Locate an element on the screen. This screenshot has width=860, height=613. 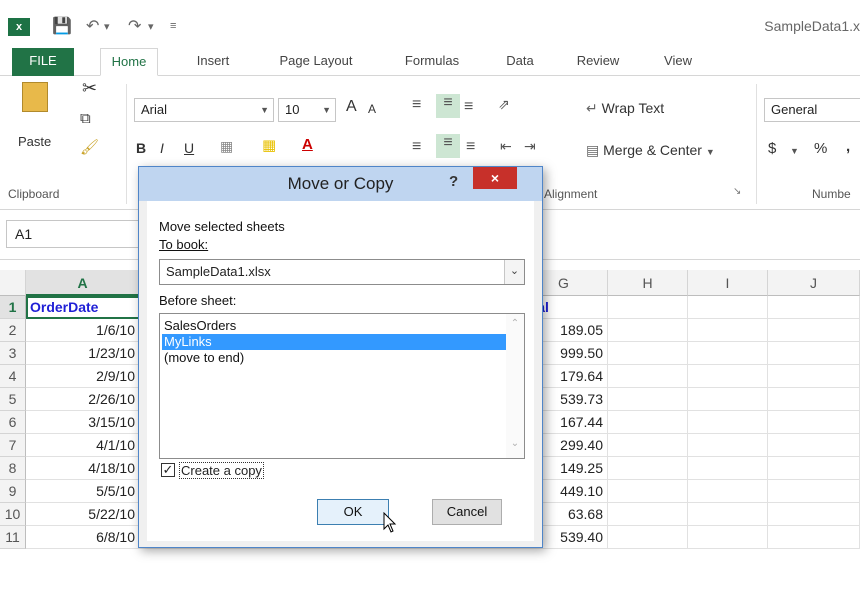
column-header-a: A is located at coordinates (83, 283).